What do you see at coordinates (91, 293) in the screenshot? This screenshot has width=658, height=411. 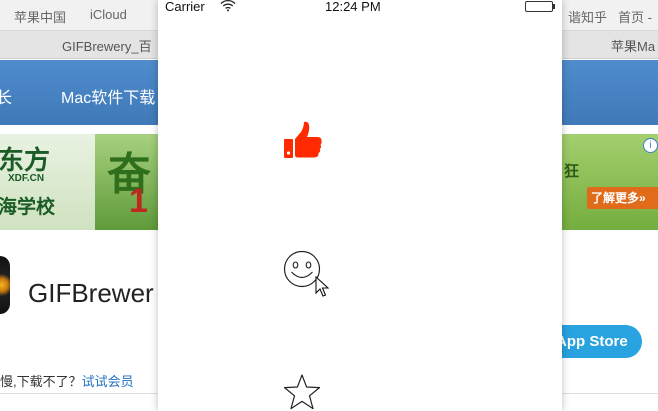 I see `app-title: GIFBrewer` at bounding box center [91, 293].